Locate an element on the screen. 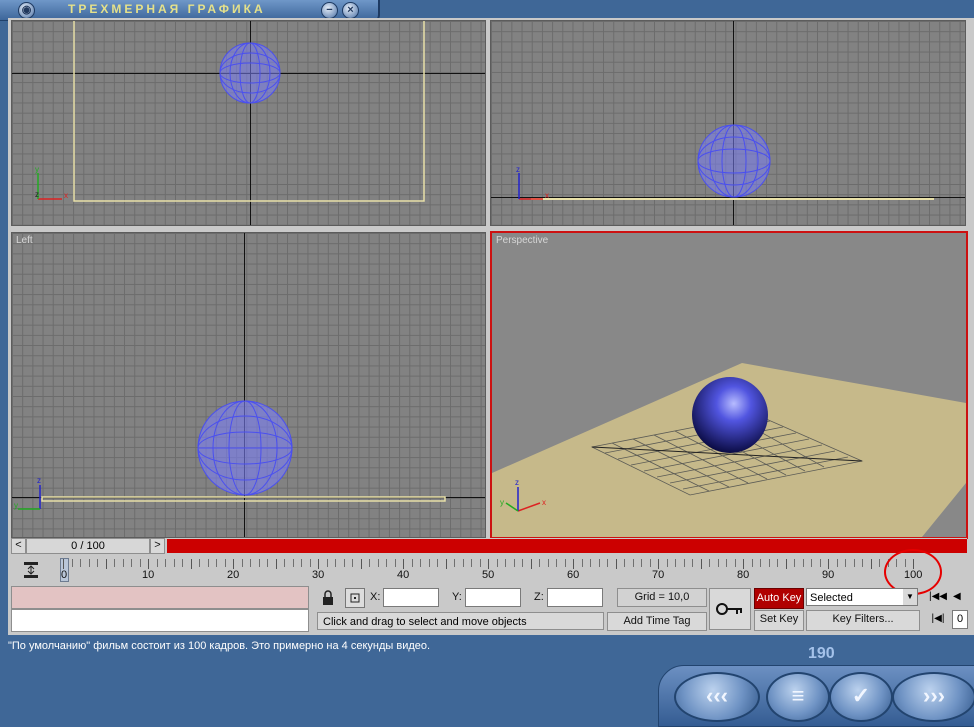 This screenshot has height=727, width=974. maxscript-listener-input is located at coordinates (160, 620).